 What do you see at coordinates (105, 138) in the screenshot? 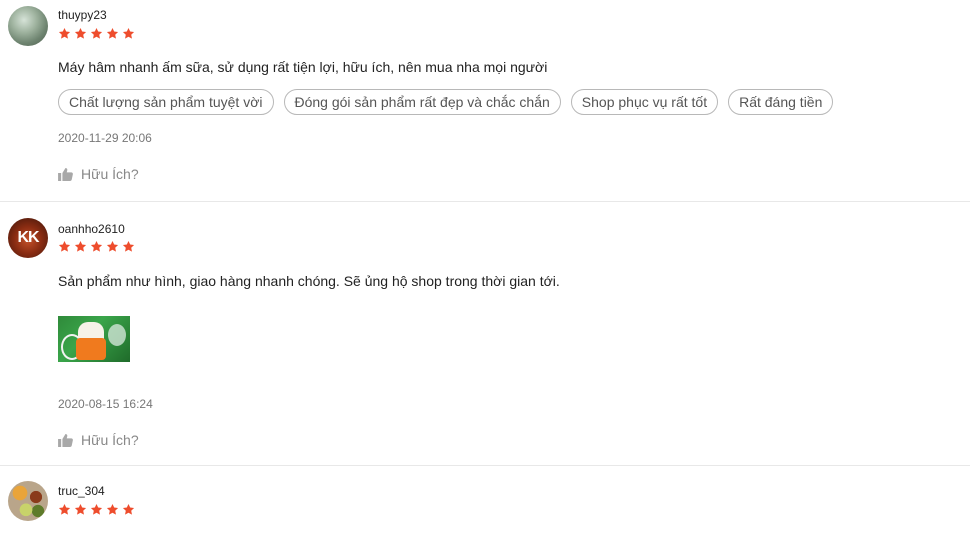
I see `review-datetime: 2020-11-29 20:06` at bounding box center [105, 138].